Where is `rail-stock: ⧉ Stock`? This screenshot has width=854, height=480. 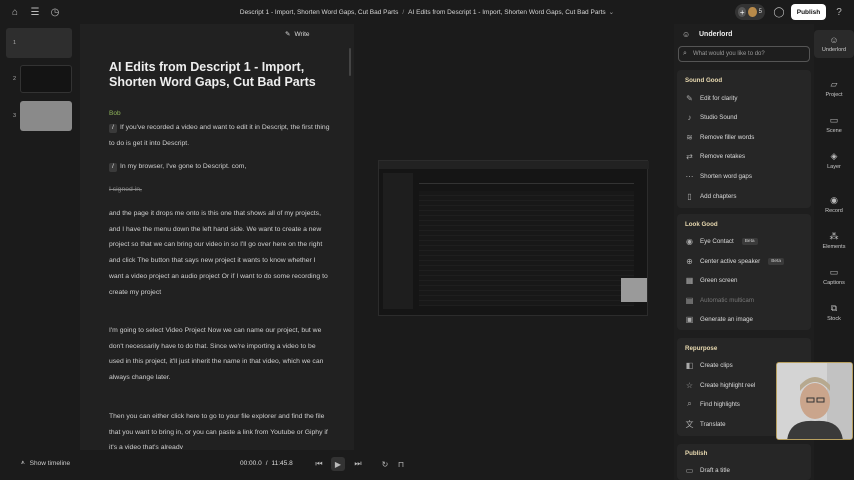
rail-stock: ⧉ Stock is located at coordinates (834, 312).